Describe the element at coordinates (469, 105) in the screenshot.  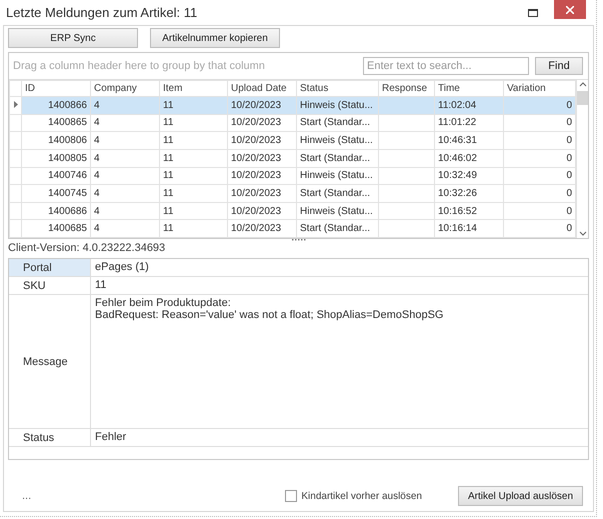
I see `table-cell: 11:02:04` at that location.